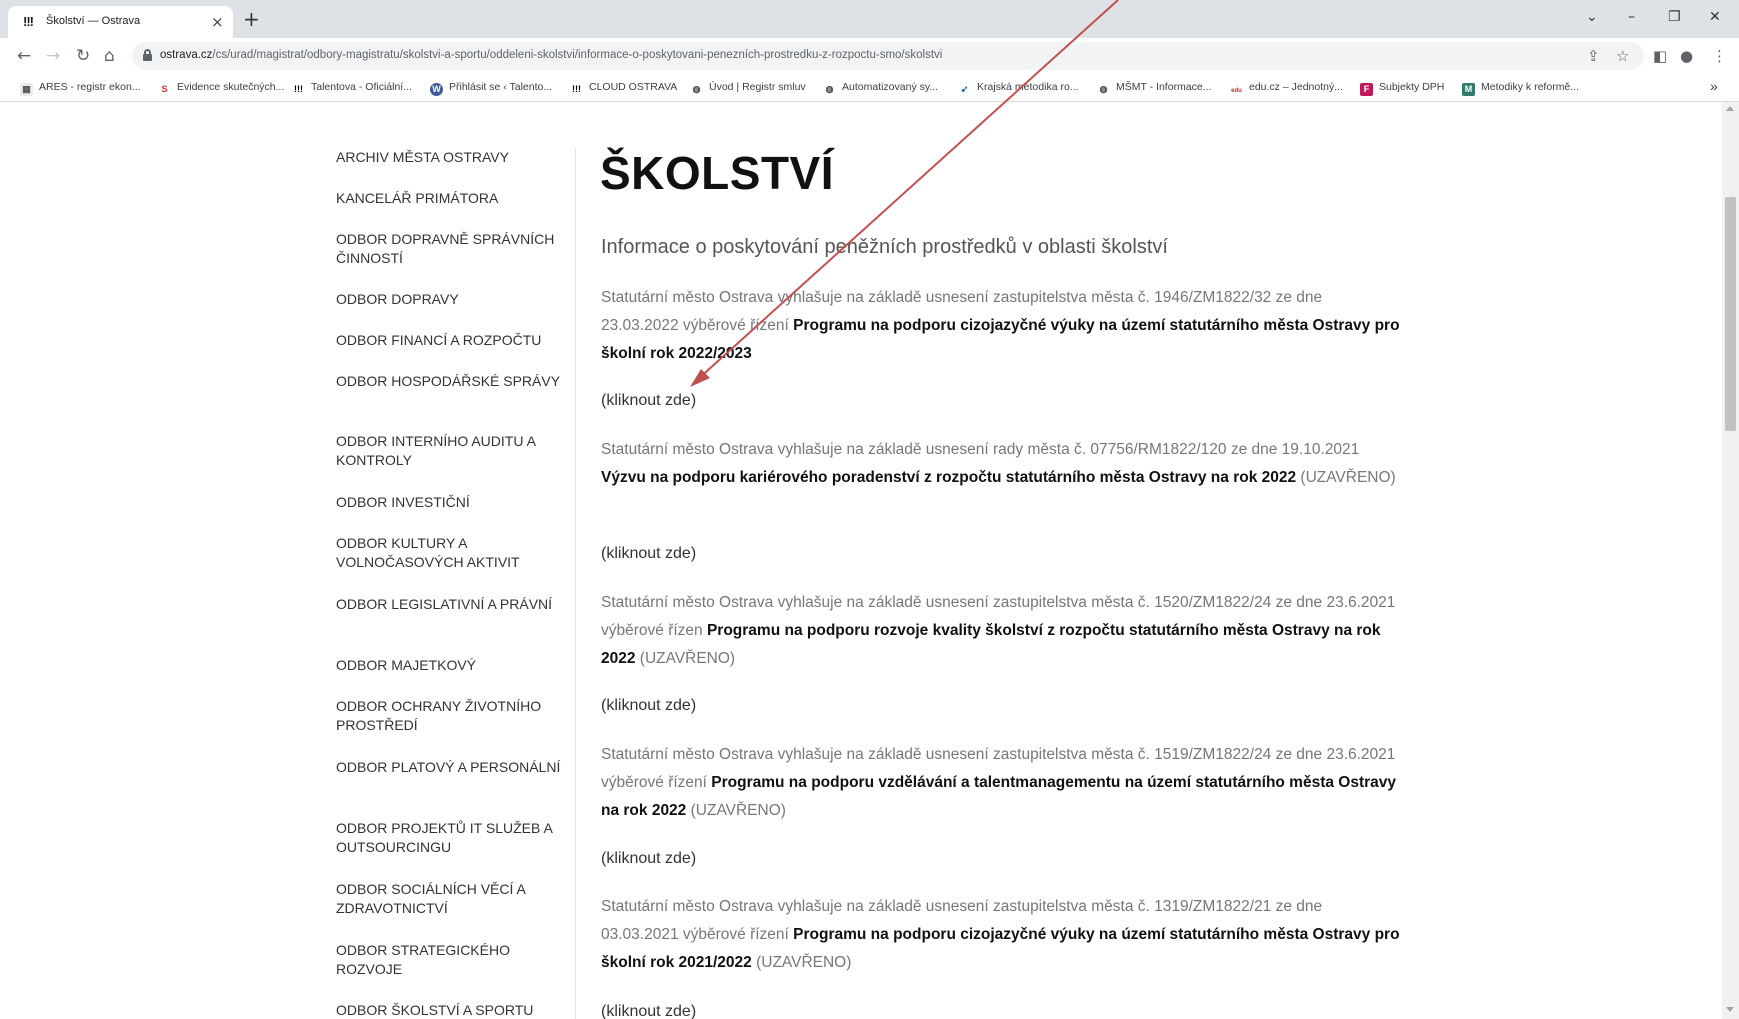 This screenshot has width=1739, height=1019. I want to click on sidebar-item-majetkovy: ODBOR MAJETKOVÝ, so click(451, 665).